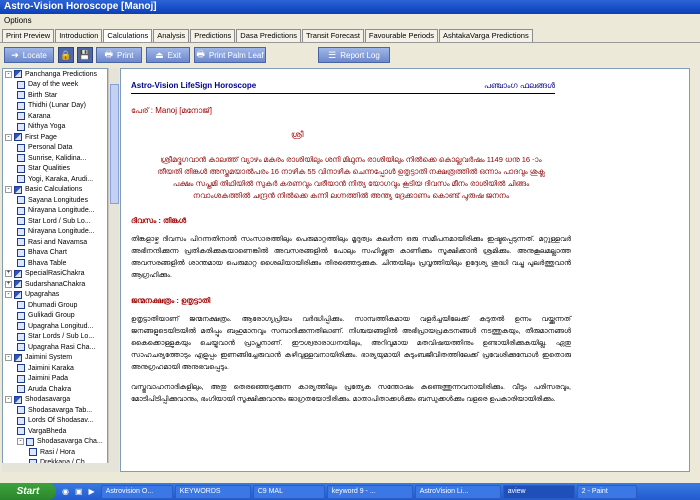  What do you see at coordinates (47, 127) in the screenshot?
I see `tree-item-label: Nithya Yoga` at bounding box center [47, 127].